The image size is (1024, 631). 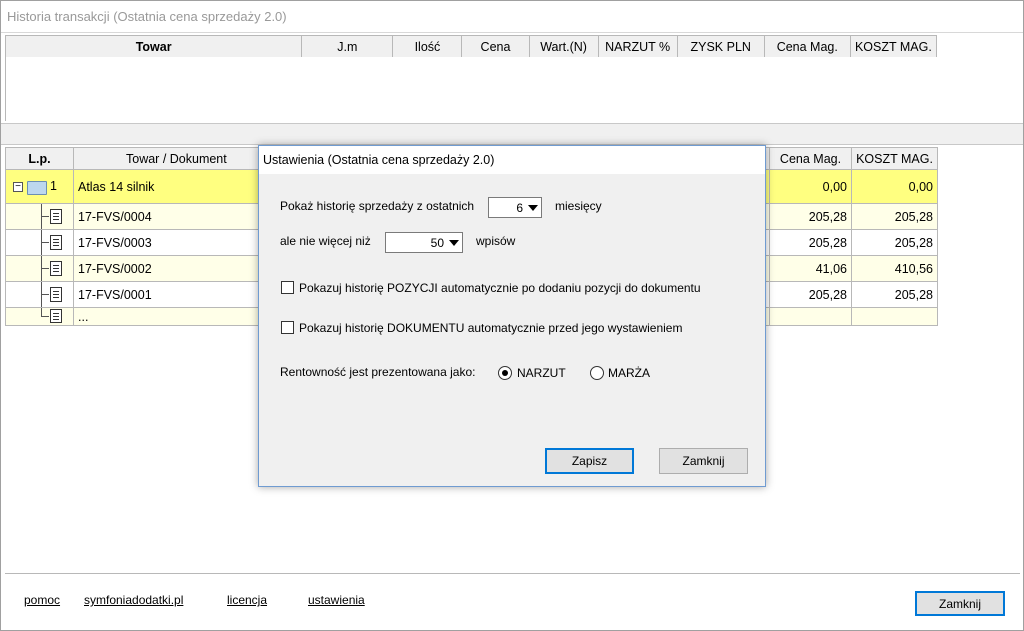 What do you see at coordinates (578, 206) in the screenshot?
I see `months-suffix: miesięcy` at bounding box center [578, 206].